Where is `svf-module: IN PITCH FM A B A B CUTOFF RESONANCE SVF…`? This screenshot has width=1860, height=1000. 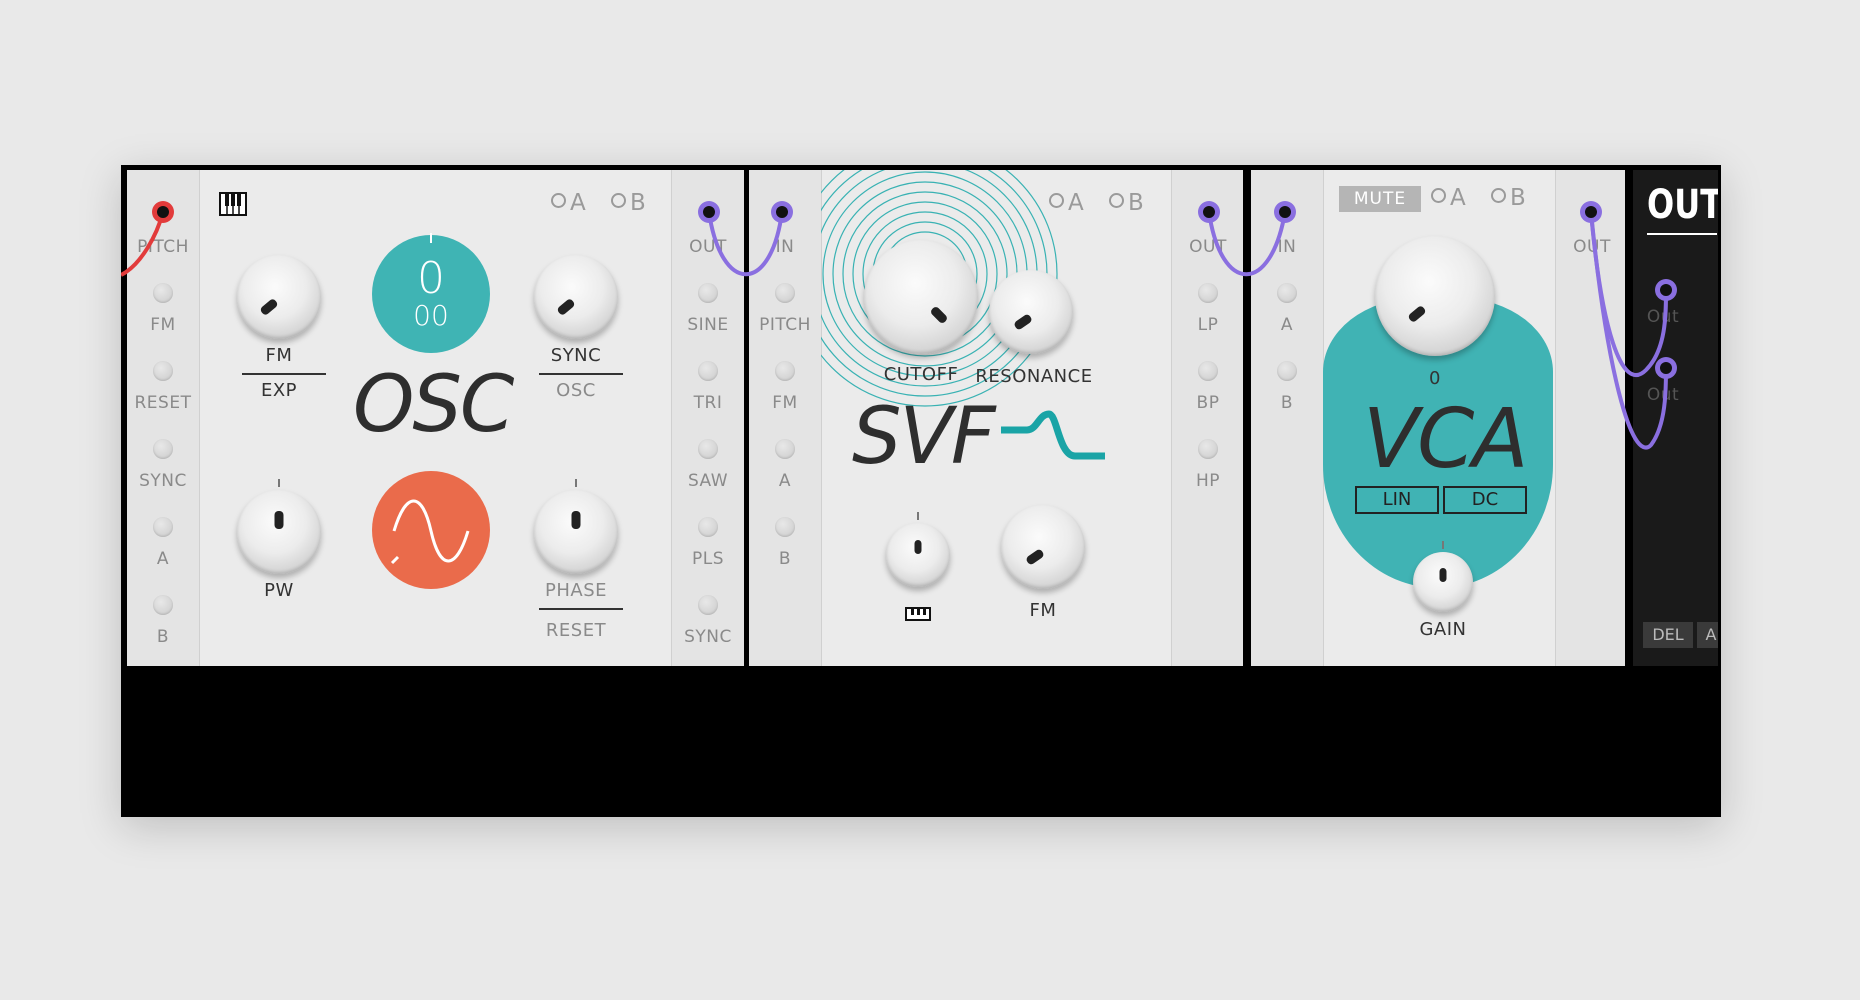
svf-module: IN PITCH FM A B A B CUTOFF RESONANCE SVF… is located at coordinates (996, 418).